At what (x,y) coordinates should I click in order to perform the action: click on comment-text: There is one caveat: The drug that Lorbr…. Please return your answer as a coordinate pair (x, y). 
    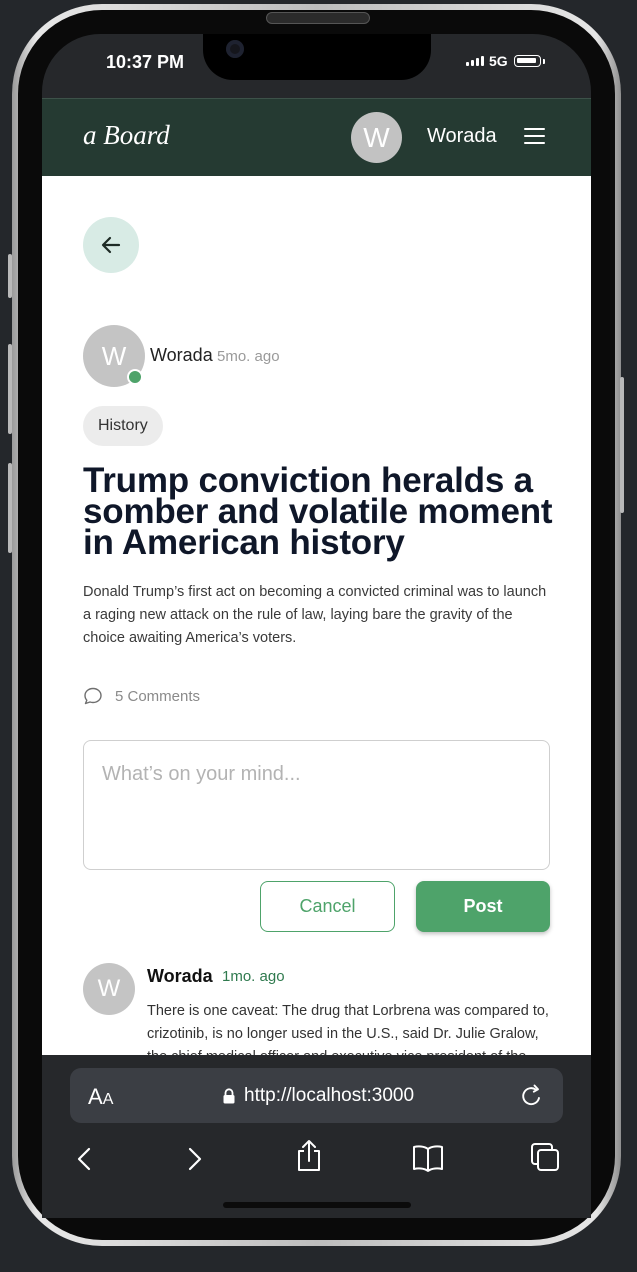
    Looking at the image, I should click on (348, 1029).